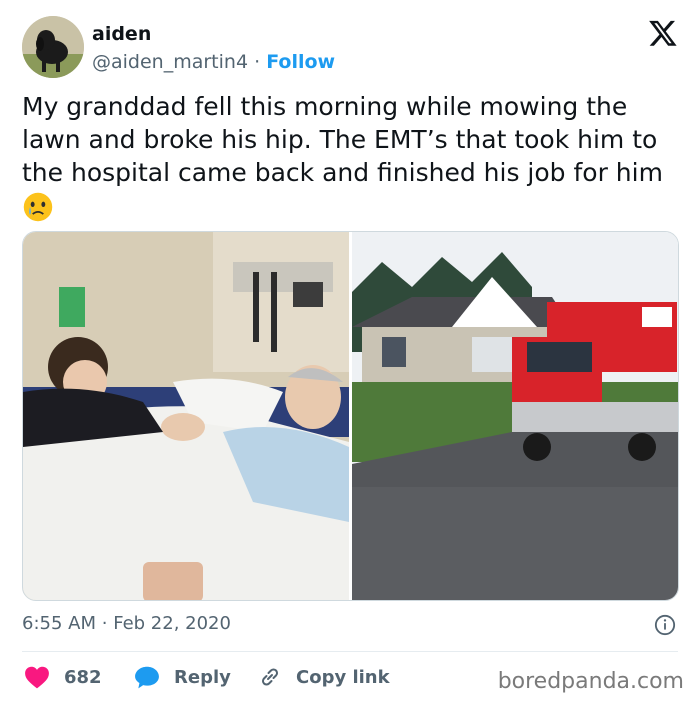 Image resolution: width=700 pixels, height=704 pixels. What do you see at coordinates (63, 677) in the screenshot?
I see `like-button: 682` at bounding box center [63, 677].